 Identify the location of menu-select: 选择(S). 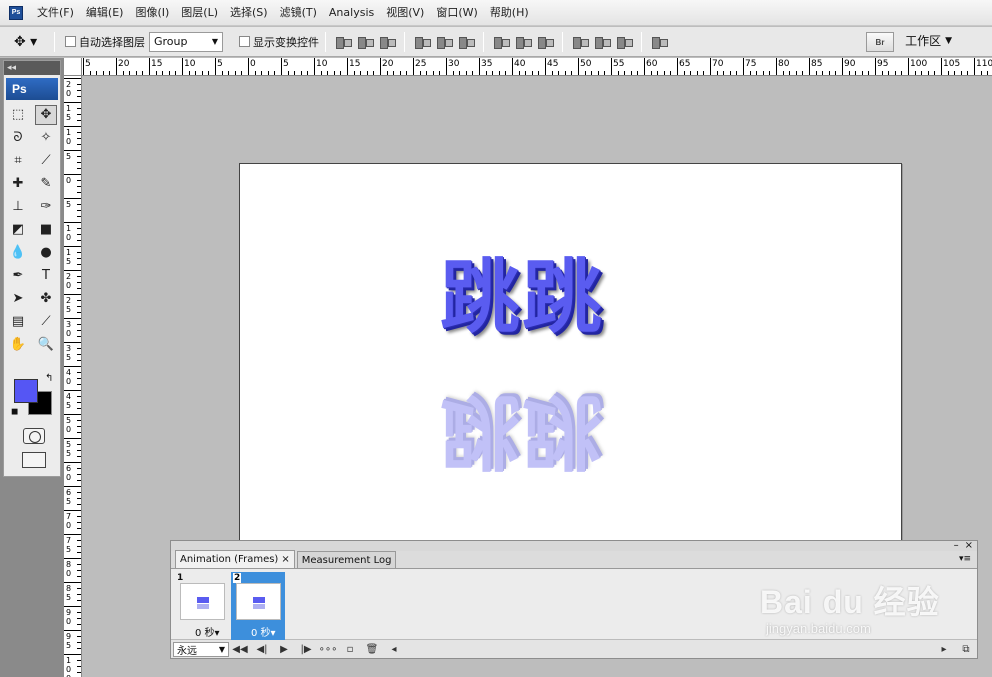
(249, 13).